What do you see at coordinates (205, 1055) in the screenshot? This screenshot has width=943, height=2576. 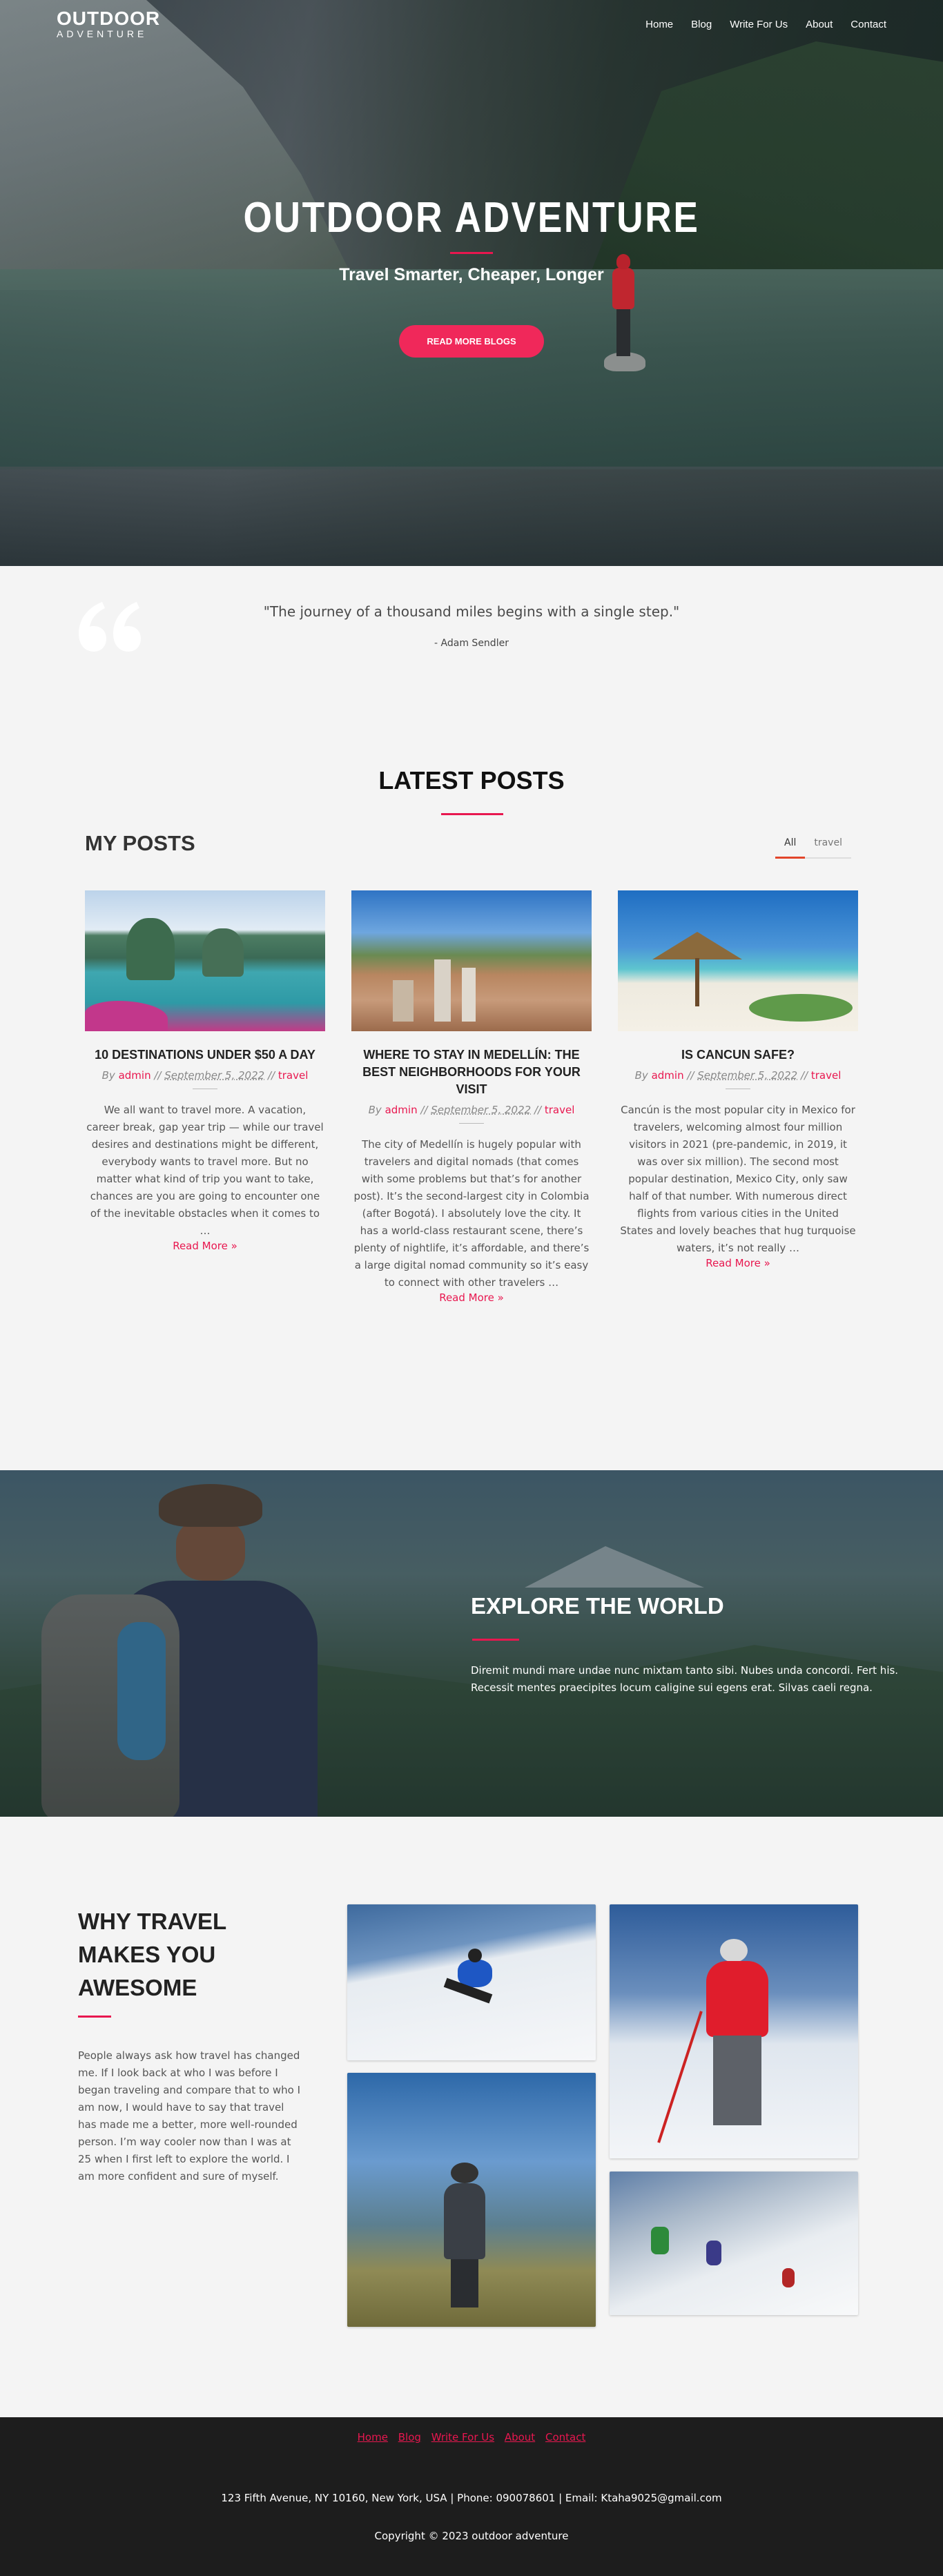 I see `post-title: 10 DESTINATIONS UNDER $50 A DAY` at bounding box center [205, 1055].